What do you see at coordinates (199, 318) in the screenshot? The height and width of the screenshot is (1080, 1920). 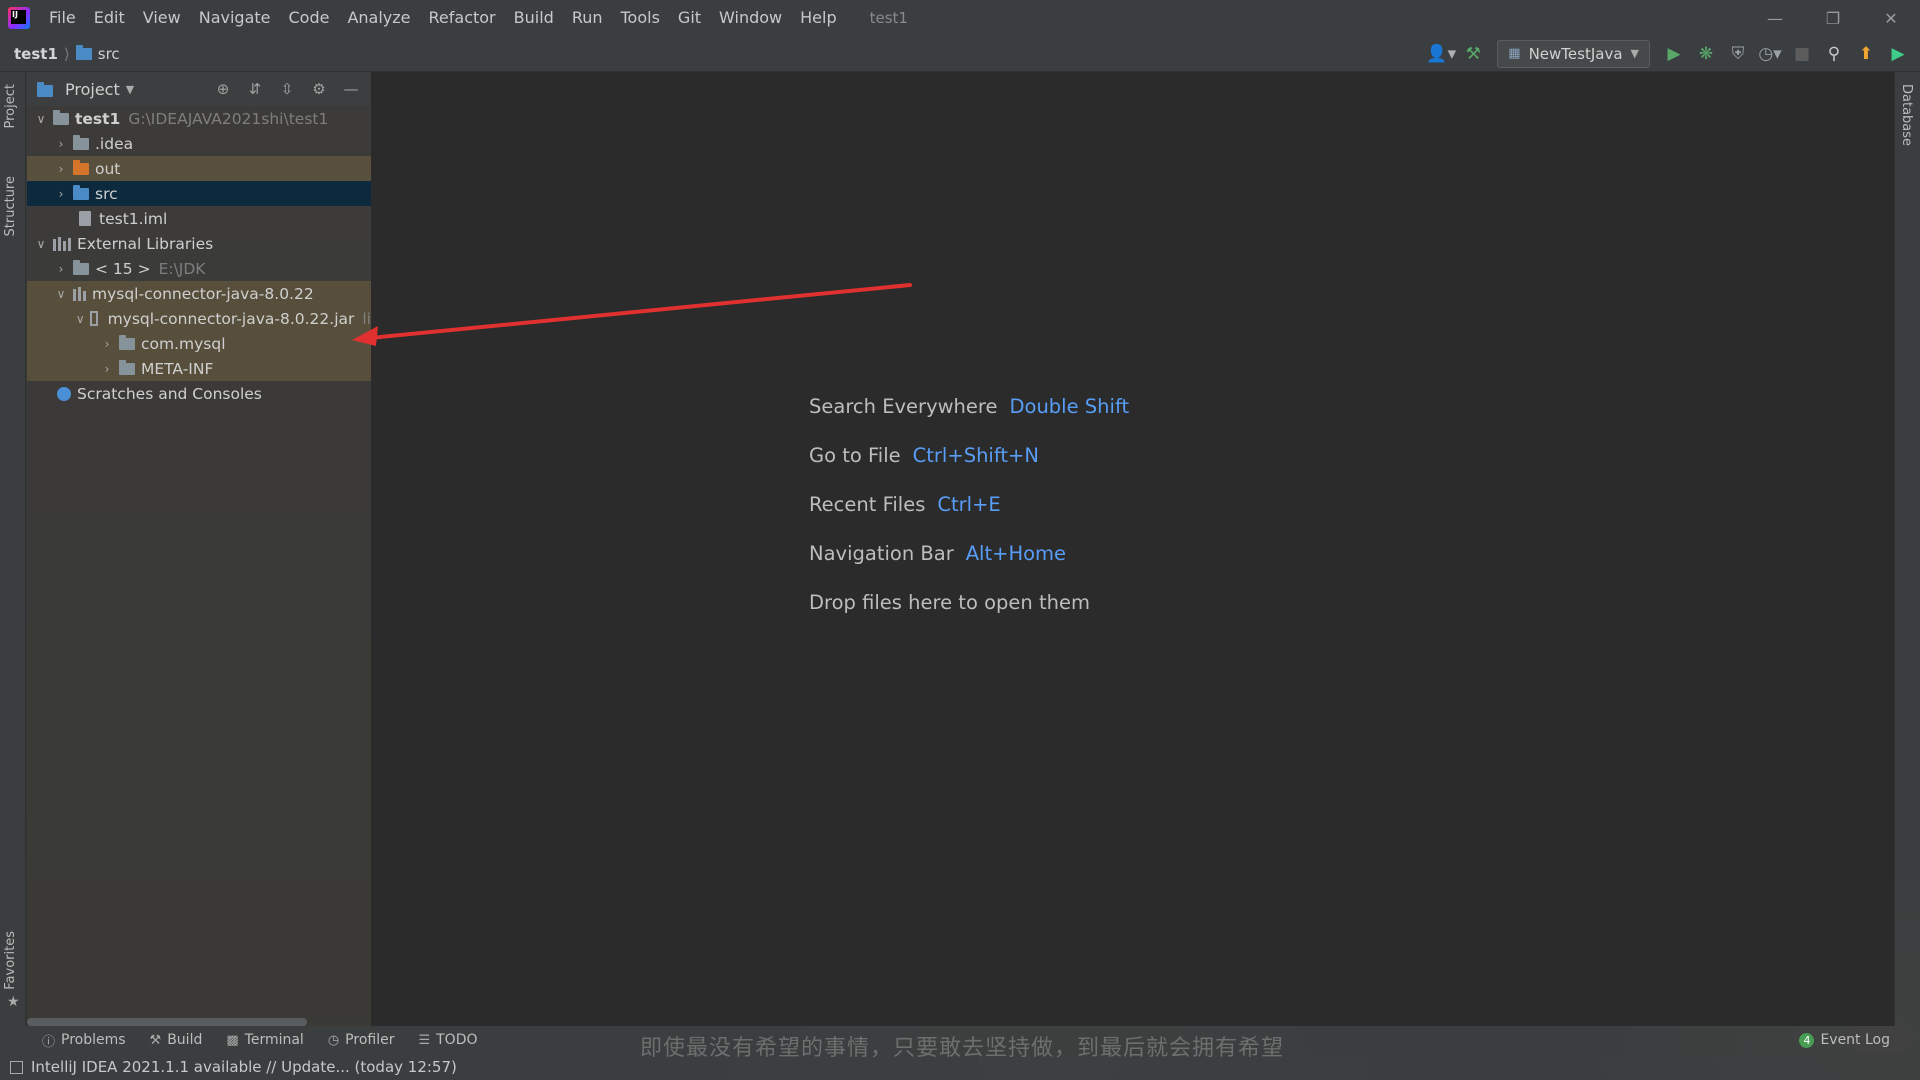 I see `tree-node-mysql-jar: ∨ mysql-connector-java-8.0.22.jar li` at bounding box center [199, 318].